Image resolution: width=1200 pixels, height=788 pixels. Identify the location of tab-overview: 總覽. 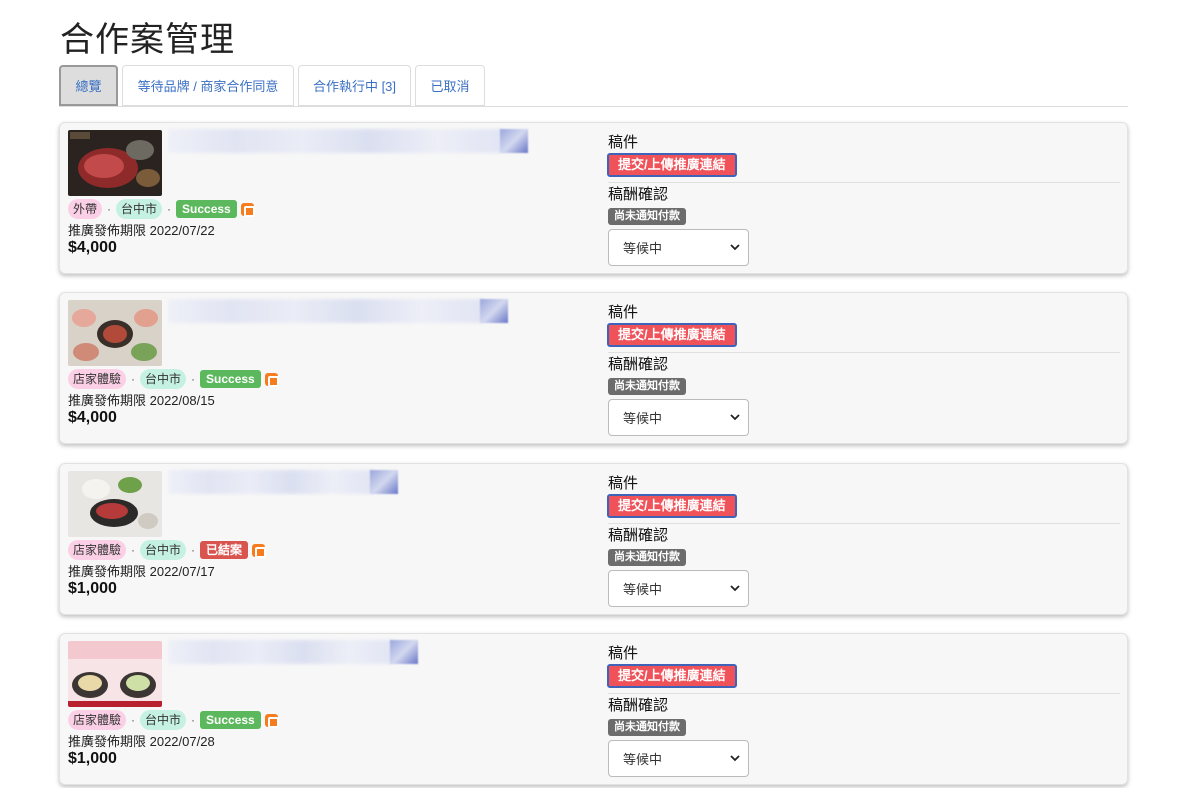
(88, 85).